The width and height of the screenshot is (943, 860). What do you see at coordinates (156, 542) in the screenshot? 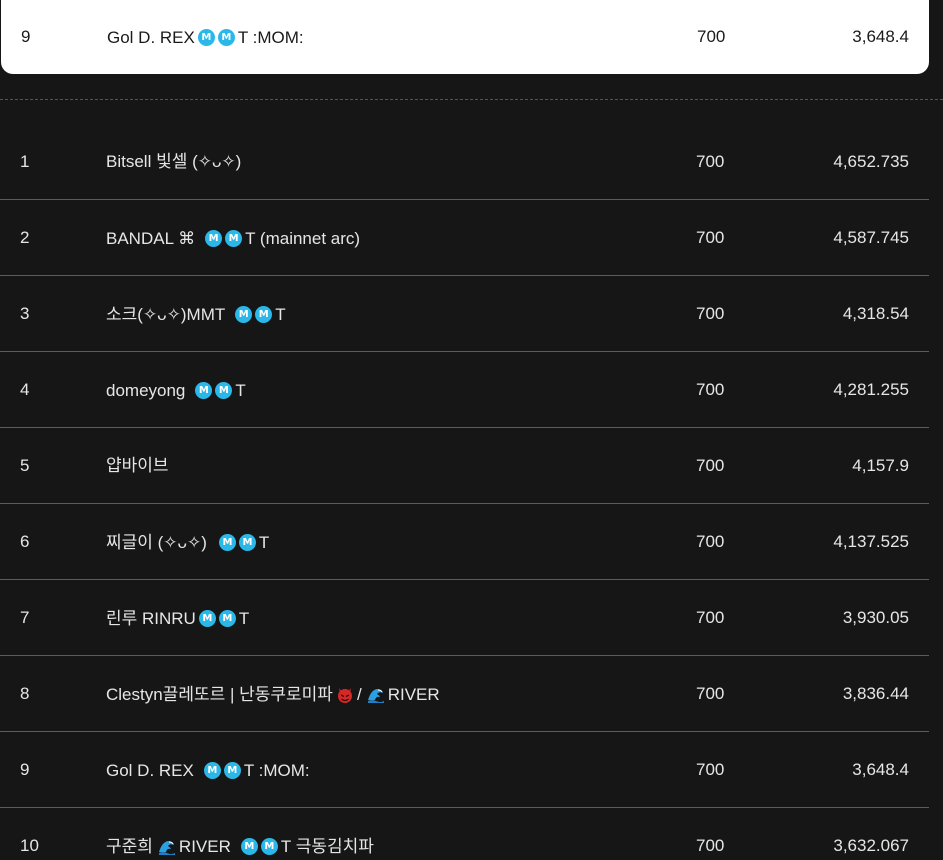
I see `name-text: 찌글이 (✧ᴗ✧)` at bounding box center [156, 542].